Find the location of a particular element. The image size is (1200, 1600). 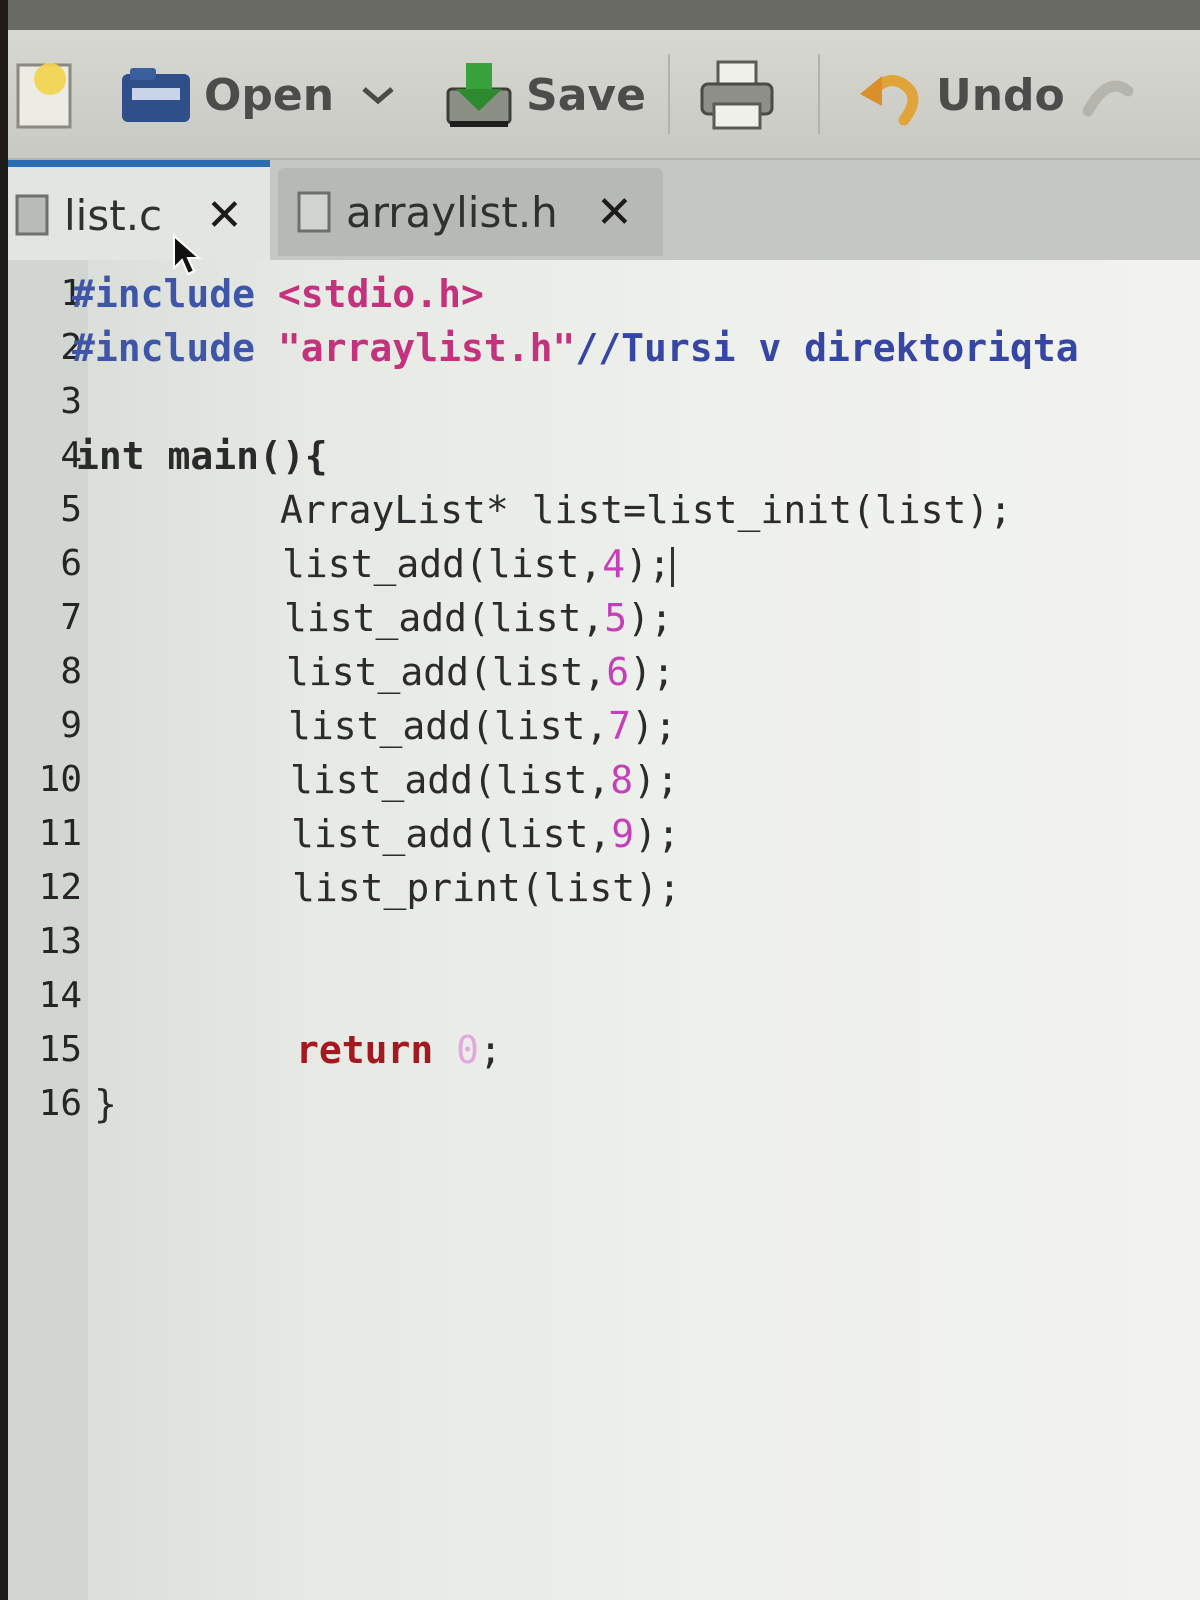

line-number: 15 is located at coordinates (60, 1049).